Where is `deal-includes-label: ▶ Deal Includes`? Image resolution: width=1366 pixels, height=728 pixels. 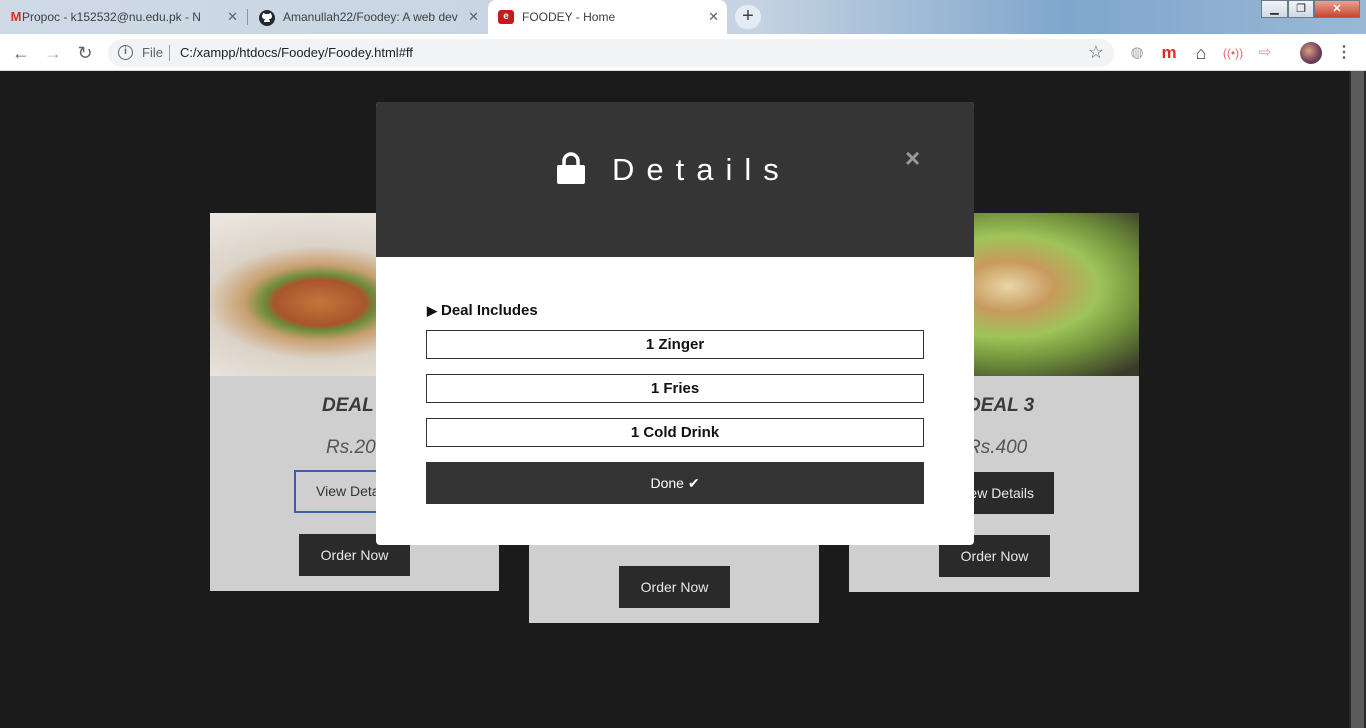
deal-includes-label: ▶ Deal Includes is located at coordinates (482, 310).